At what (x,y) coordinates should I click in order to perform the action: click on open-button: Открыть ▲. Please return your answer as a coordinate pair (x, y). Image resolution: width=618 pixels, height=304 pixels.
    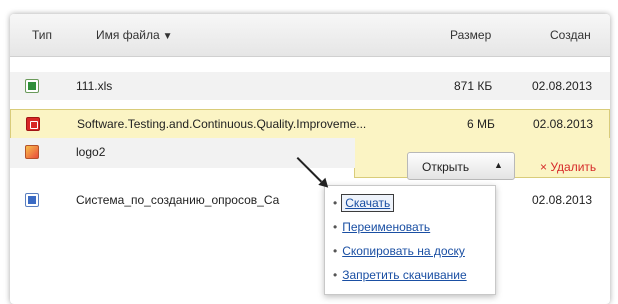
    Looking at the image, I should click on (461, 166).